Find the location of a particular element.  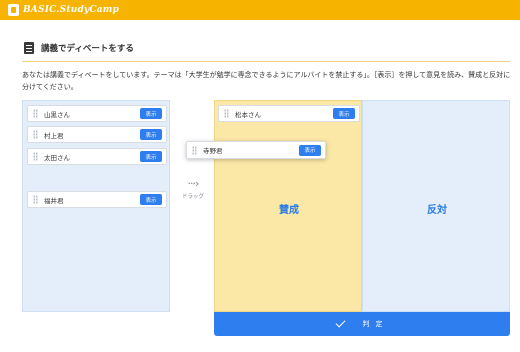

logo: BASIC.StudyCamp is located at coordinates (63, 10).